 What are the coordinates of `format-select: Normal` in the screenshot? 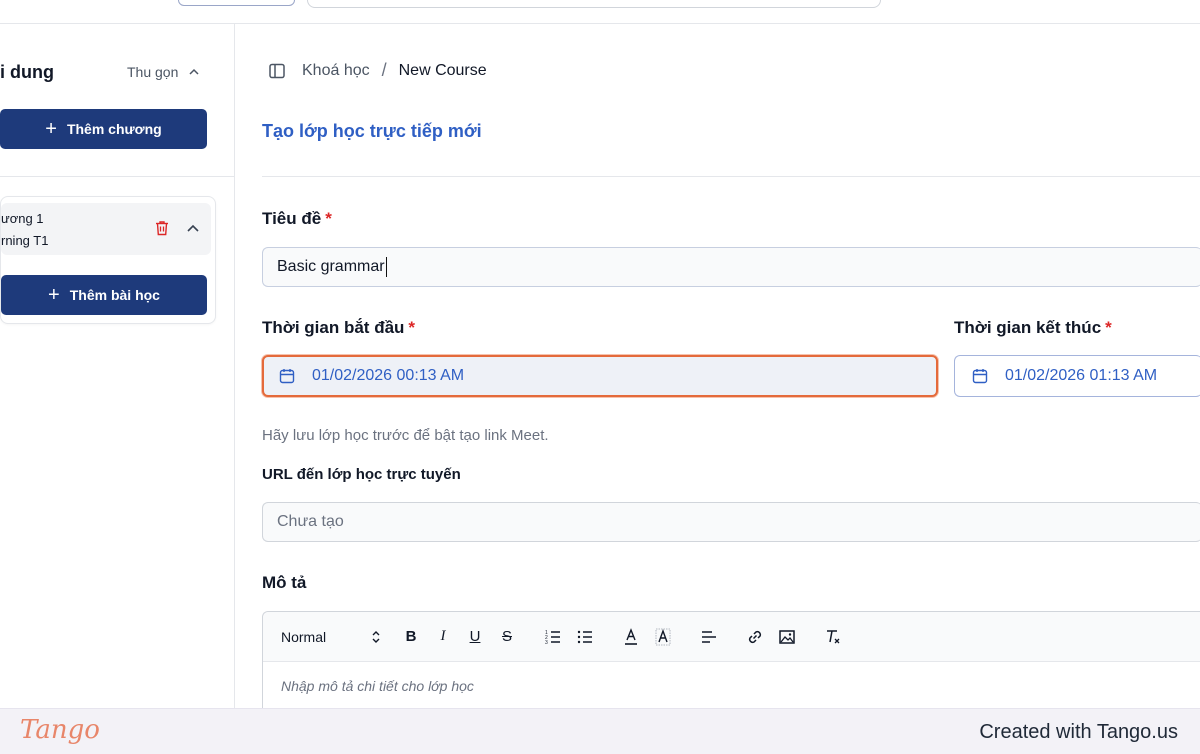 It's located at (331, 637).